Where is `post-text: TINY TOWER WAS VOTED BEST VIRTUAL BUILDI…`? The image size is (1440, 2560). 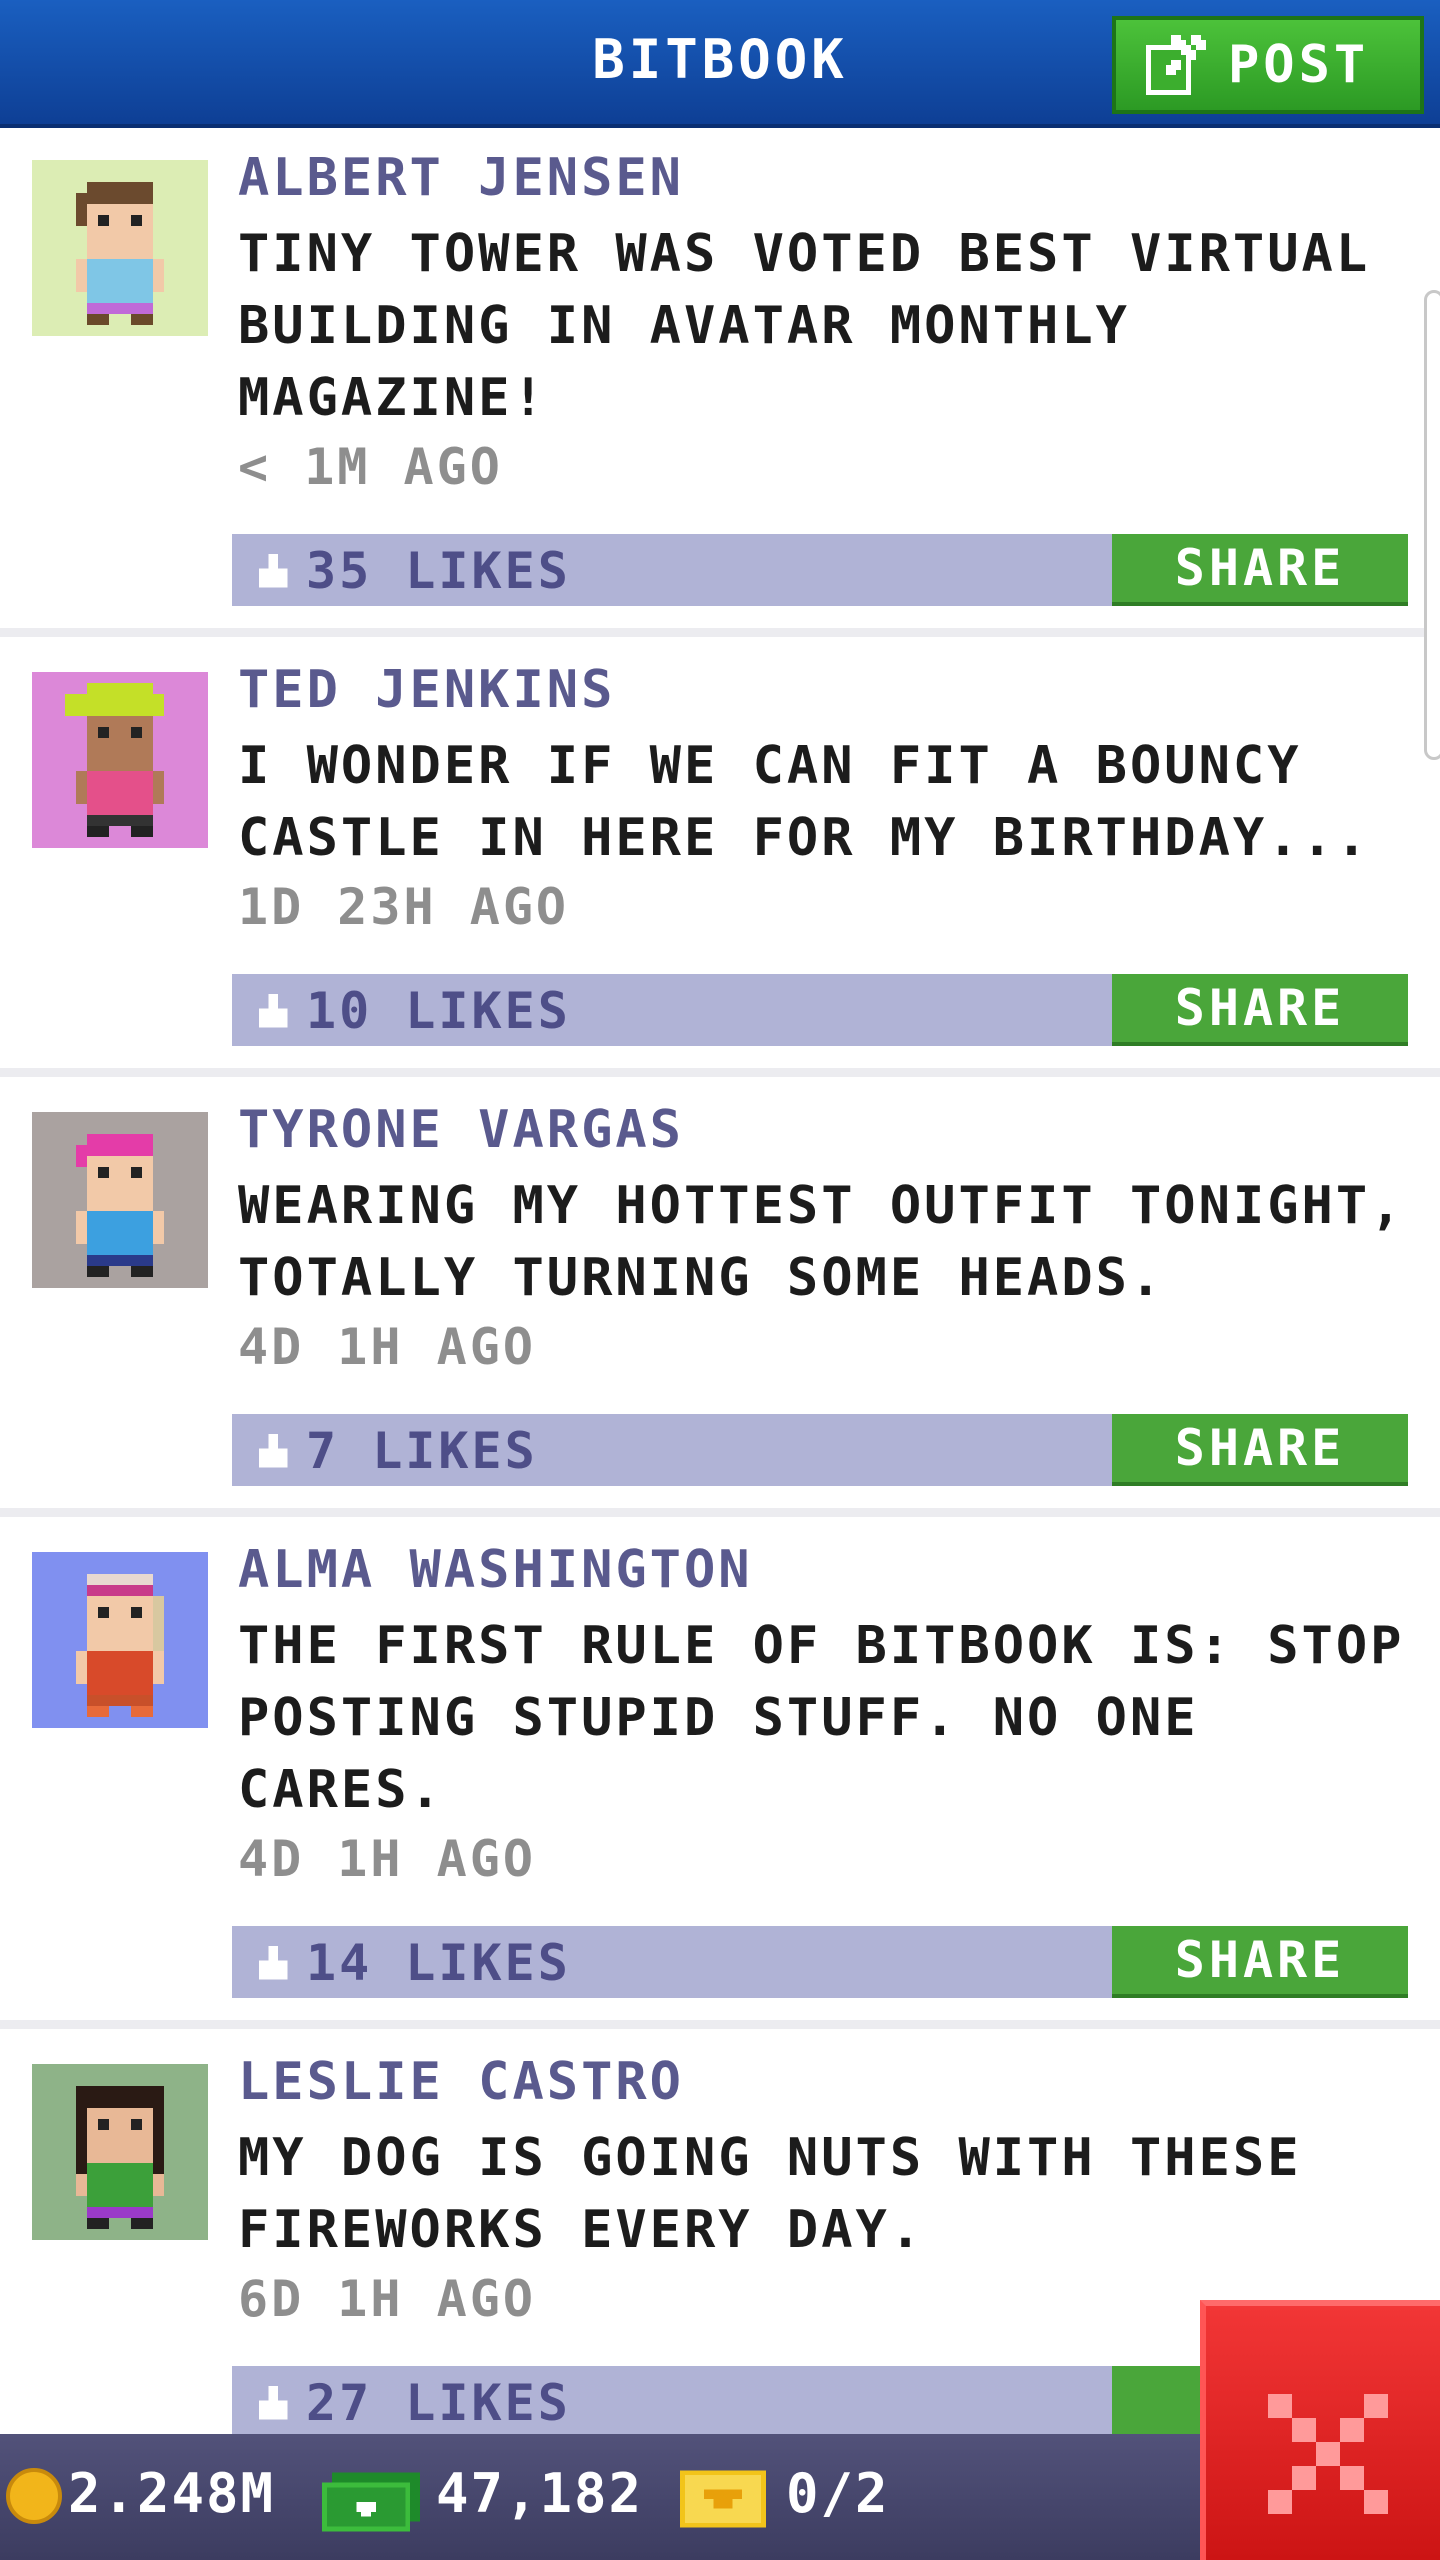
post-text: TINY TOWER WAS VOTED BEST VIRTUAL BUILDI… is located at coordinates (804, 326).